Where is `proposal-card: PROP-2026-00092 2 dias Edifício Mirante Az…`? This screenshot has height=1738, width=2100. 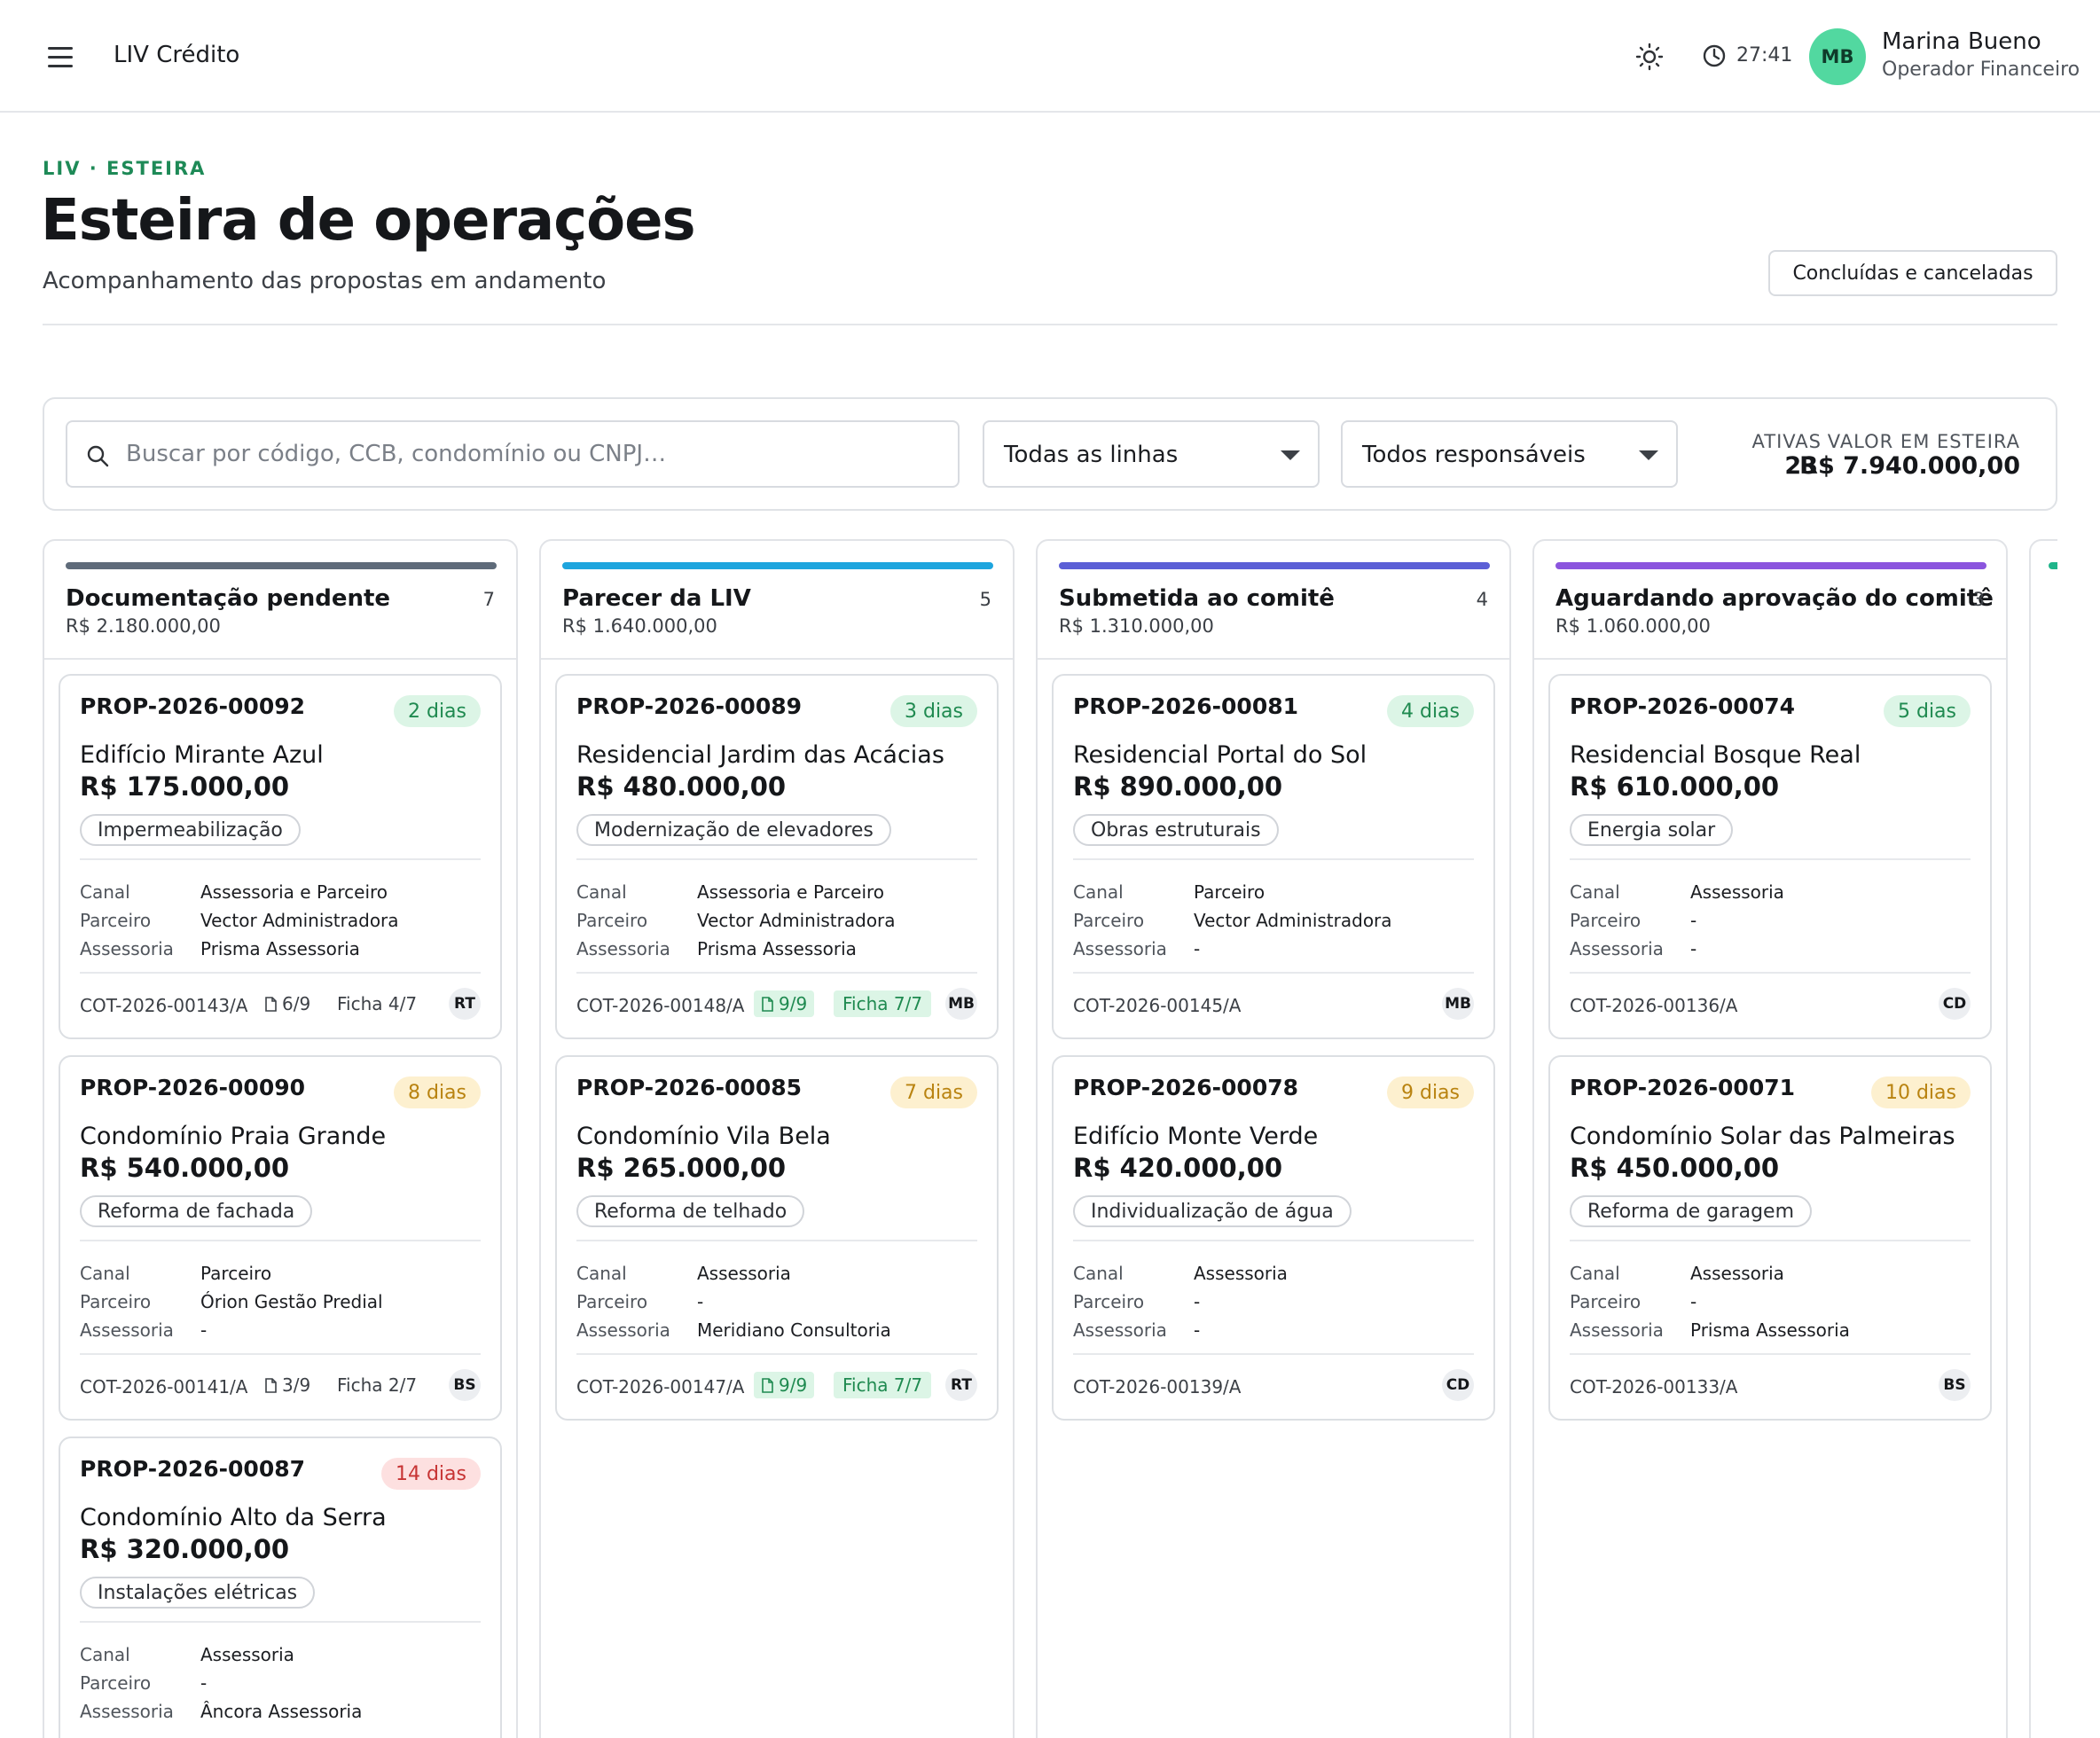
proposal-card: PROP-2026-00092 2 dias Edifício Mirante Az… is located at coordinates (280, 856).